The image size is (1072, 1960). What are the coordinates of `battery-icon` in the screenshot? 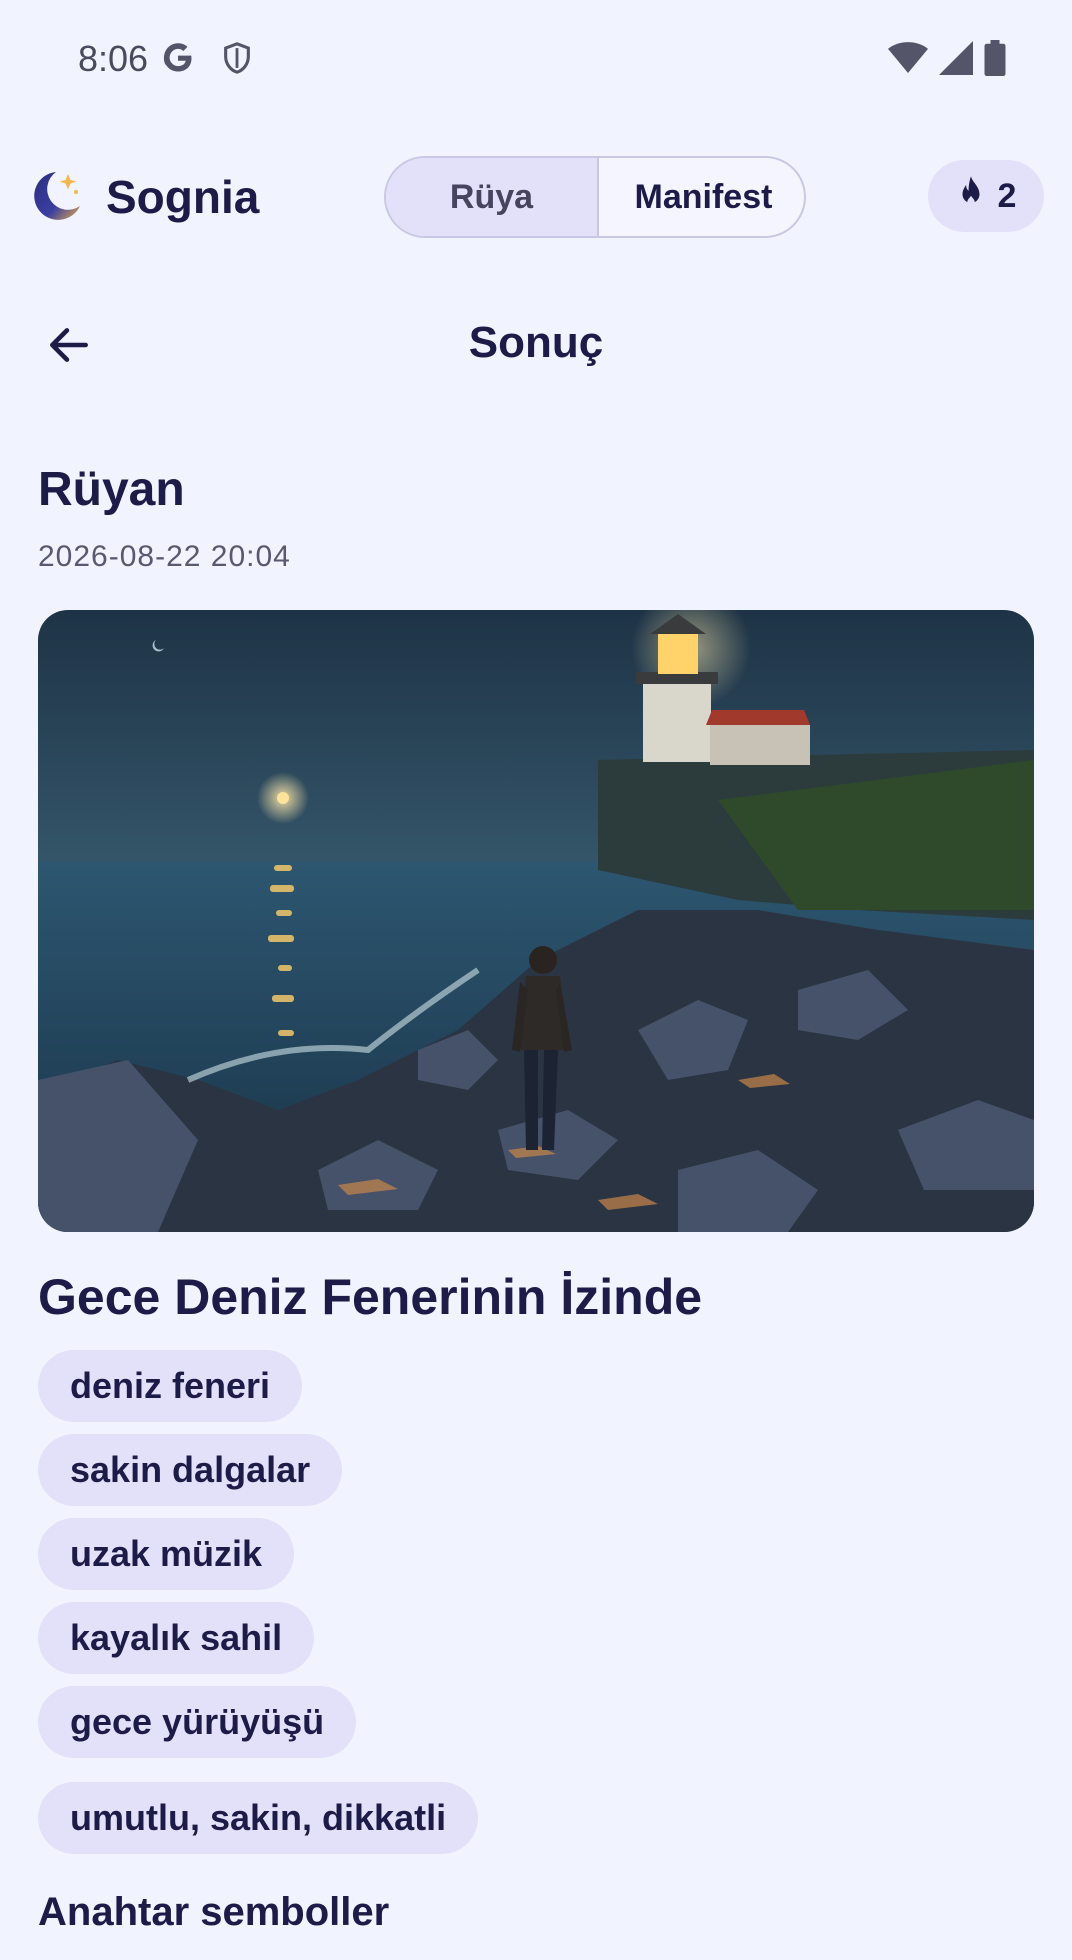 It's located at (995, 60).